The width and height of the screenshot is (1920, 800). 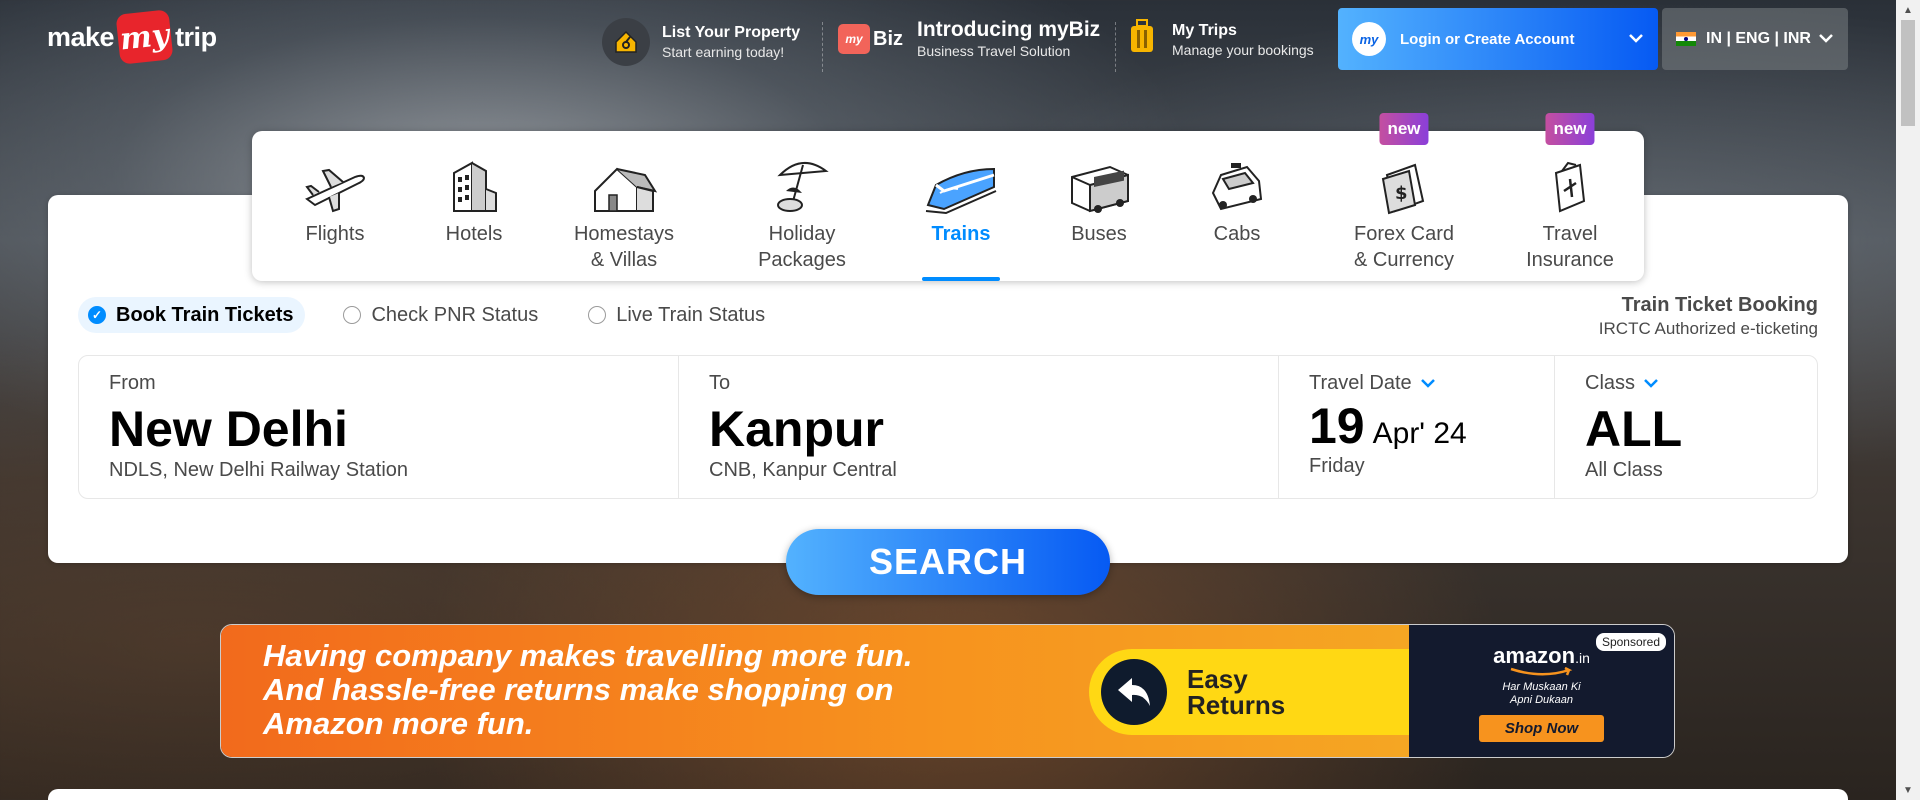 What do you see at coordinates (1908, 400) in the screenshot?
I see `page-scrollbar: ▲ ▼` at bounding box center [1908, 400].